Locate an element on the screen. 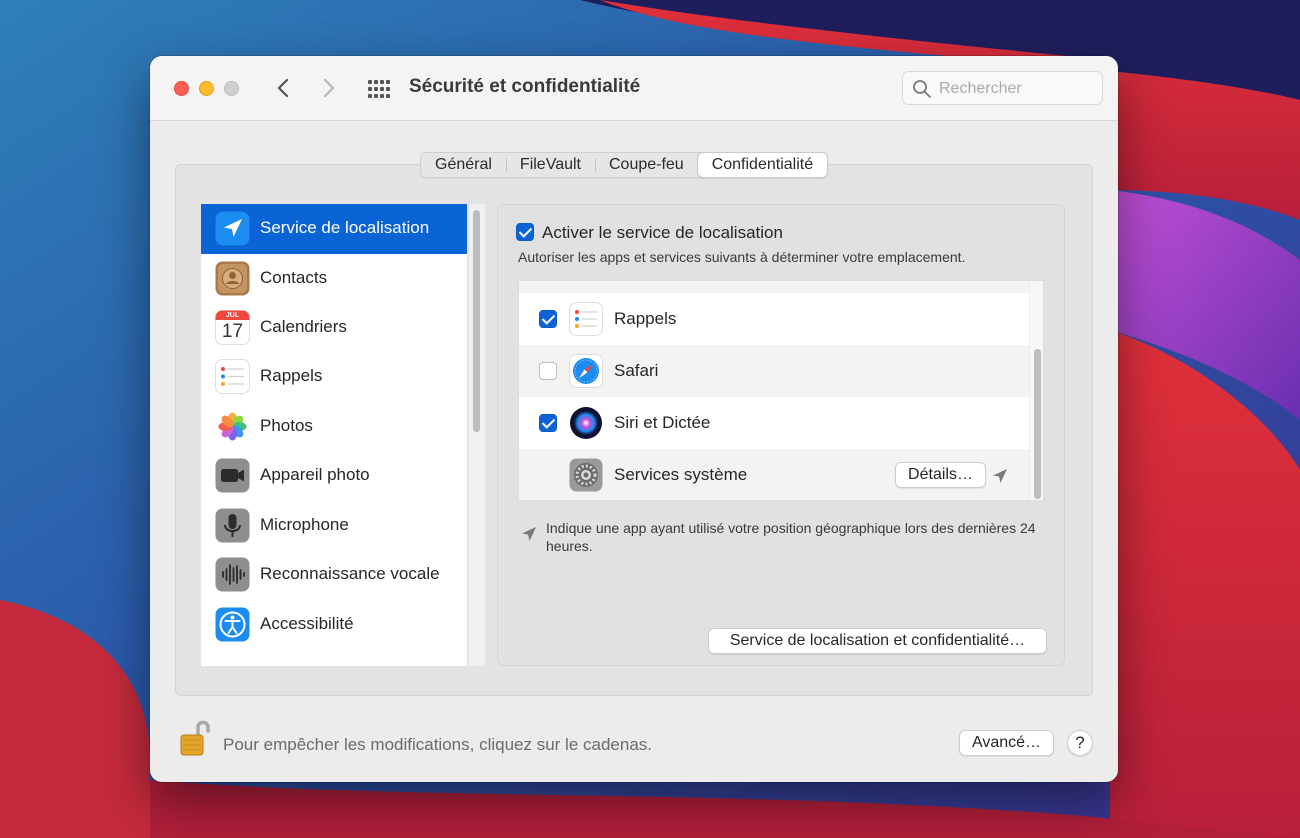 The width and height of the screenshot is (1300, 838). app-name: Safari is located at coordinates (636, 370).